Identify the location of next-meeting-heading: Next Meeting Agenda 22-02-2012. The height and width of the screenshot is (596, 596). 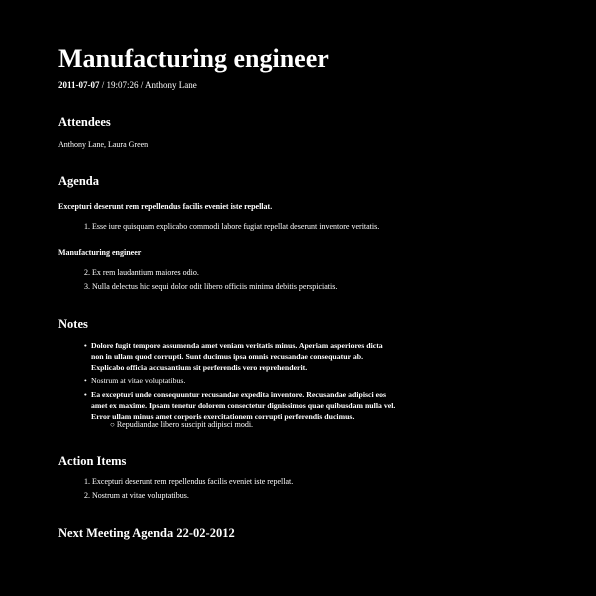
(146, 533).